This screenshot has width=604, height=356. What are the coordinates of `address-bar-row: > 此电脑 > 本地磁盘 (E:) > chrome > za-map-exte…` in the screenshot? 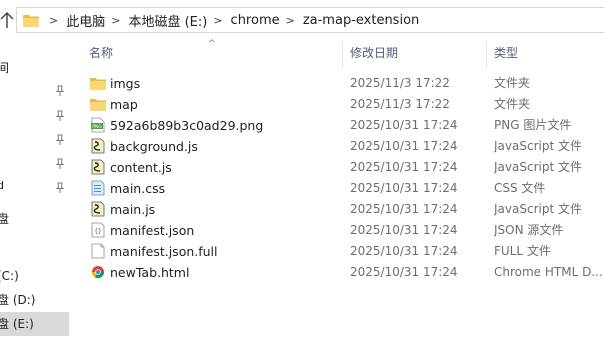 It's located at (302, 19).